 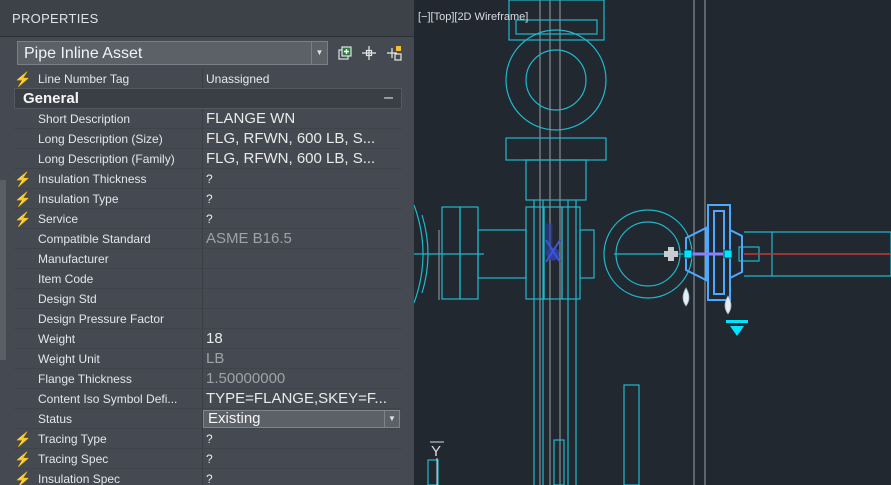 What do you see at coordinates (83, 53) in the screenshot?
I see `object-type-value: Pipe Inline Asset` at bounding box center [83, 53].